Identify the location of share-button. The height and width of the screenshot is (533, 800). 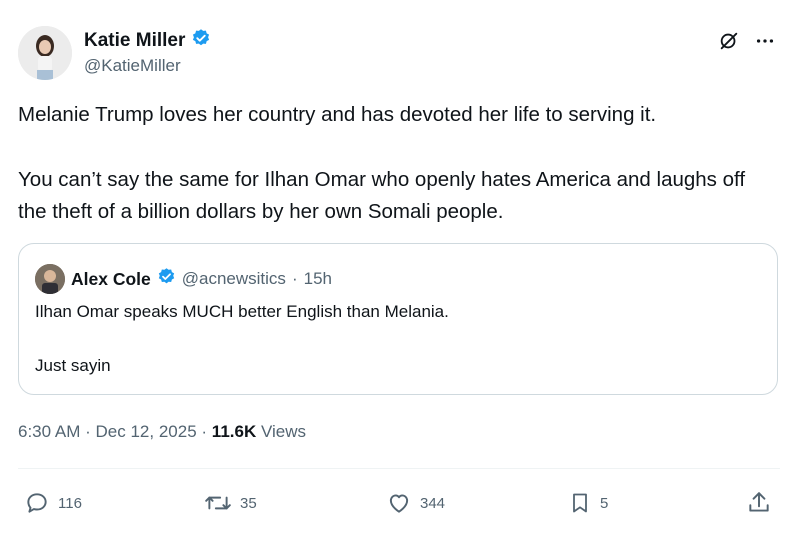
(759, 503).